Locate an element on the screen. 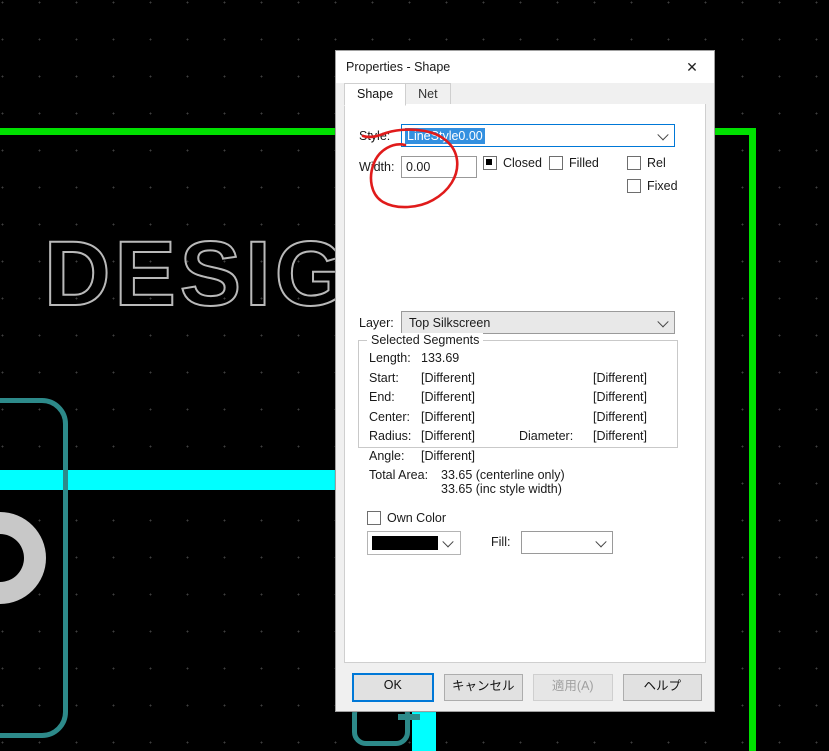 Image resolution: width=829 pixels, height=751 pixels. style-value: LineStyle0.00 is located at coordinates (445, 135).